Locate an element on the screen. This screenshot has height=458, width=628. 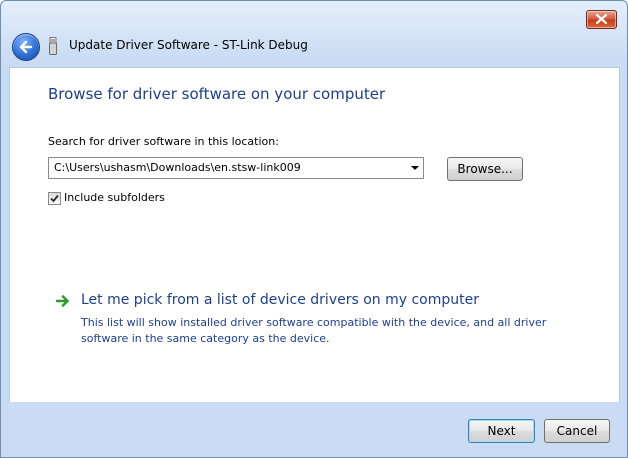
dropdown-arrow-icon is located at coordinates (415, 168).